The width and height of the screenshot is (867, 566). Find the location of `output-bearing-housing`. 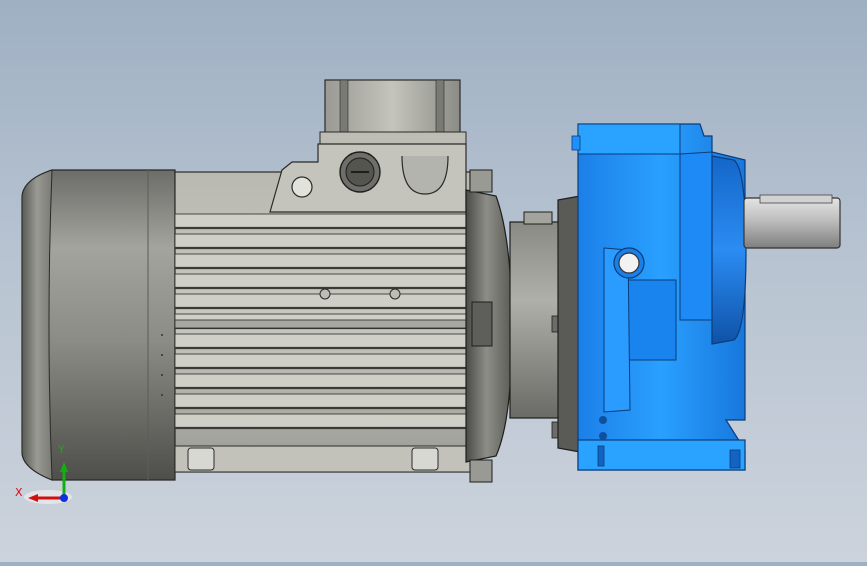

output-bearing-housing is located at coordinates (729, 250).